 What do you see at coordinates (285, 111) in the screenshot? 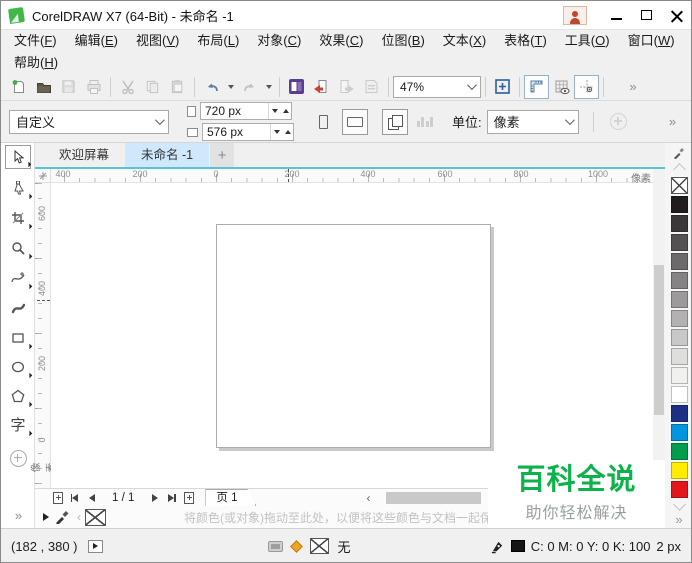
I see `width-increment-button` at bounding box center [285, 111].